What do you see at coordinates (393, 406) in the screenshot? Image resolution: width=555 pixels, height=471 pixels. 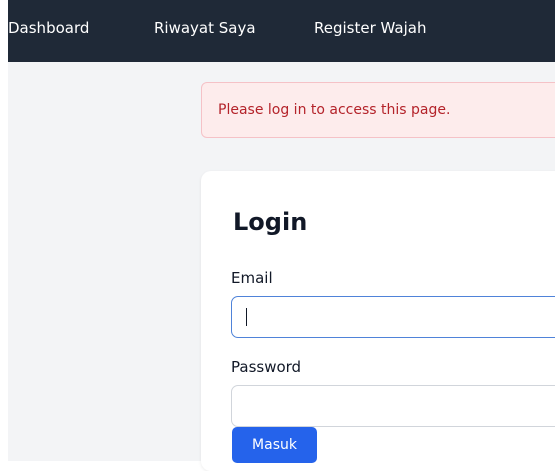 I see `password-field` at bounding box center [393, 406].